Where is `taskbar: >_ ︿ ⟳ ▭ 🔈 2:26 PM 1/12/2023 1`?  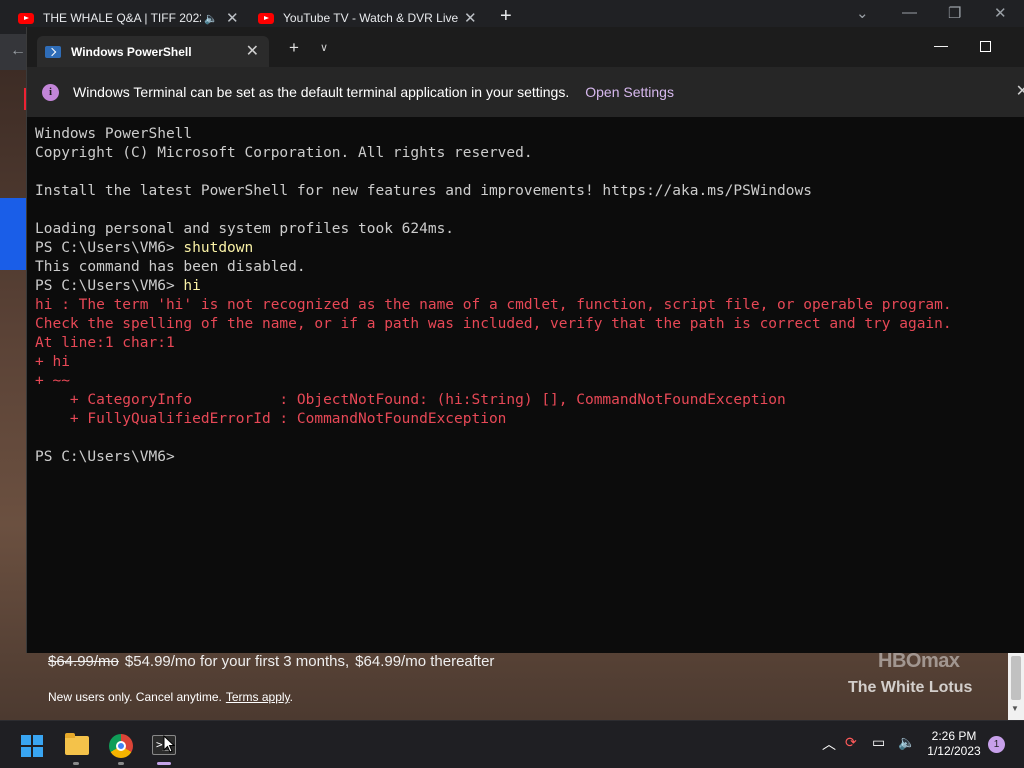
taskbar: >_ ︿ ⟳ ▭ 🔈 2:26 PM 1/12/2023 1 is located at coordinates (512, 744).